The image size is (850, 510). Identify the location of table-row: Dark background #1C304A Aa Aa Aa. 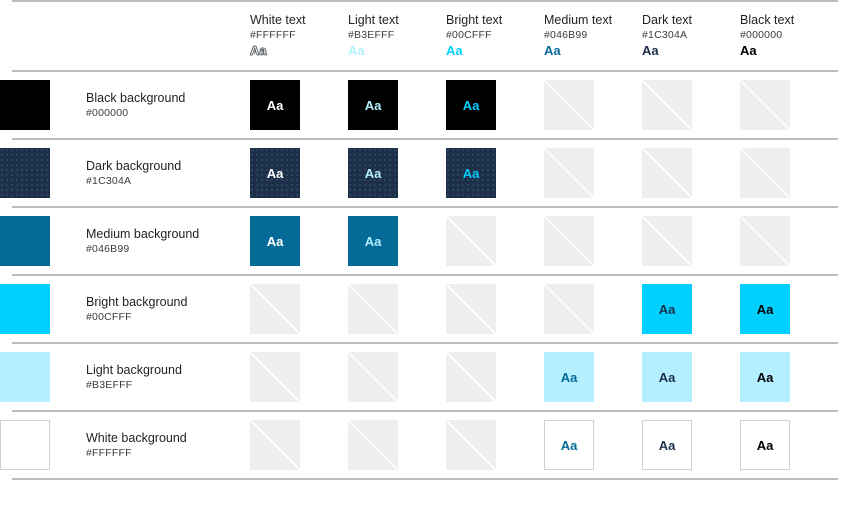
(425, 173).